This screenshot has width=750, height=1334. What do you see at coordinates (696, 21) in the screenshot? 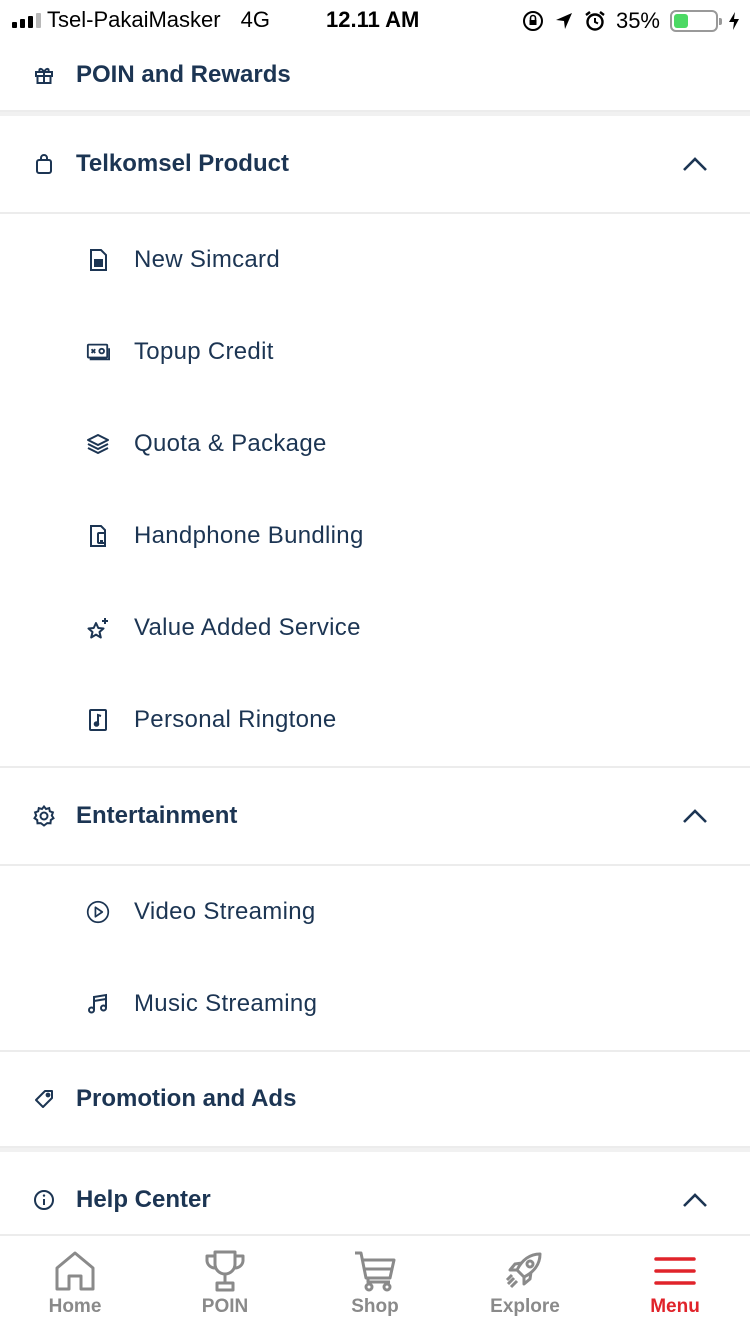
I see `battery-icon` at bounding box center [696, 21].